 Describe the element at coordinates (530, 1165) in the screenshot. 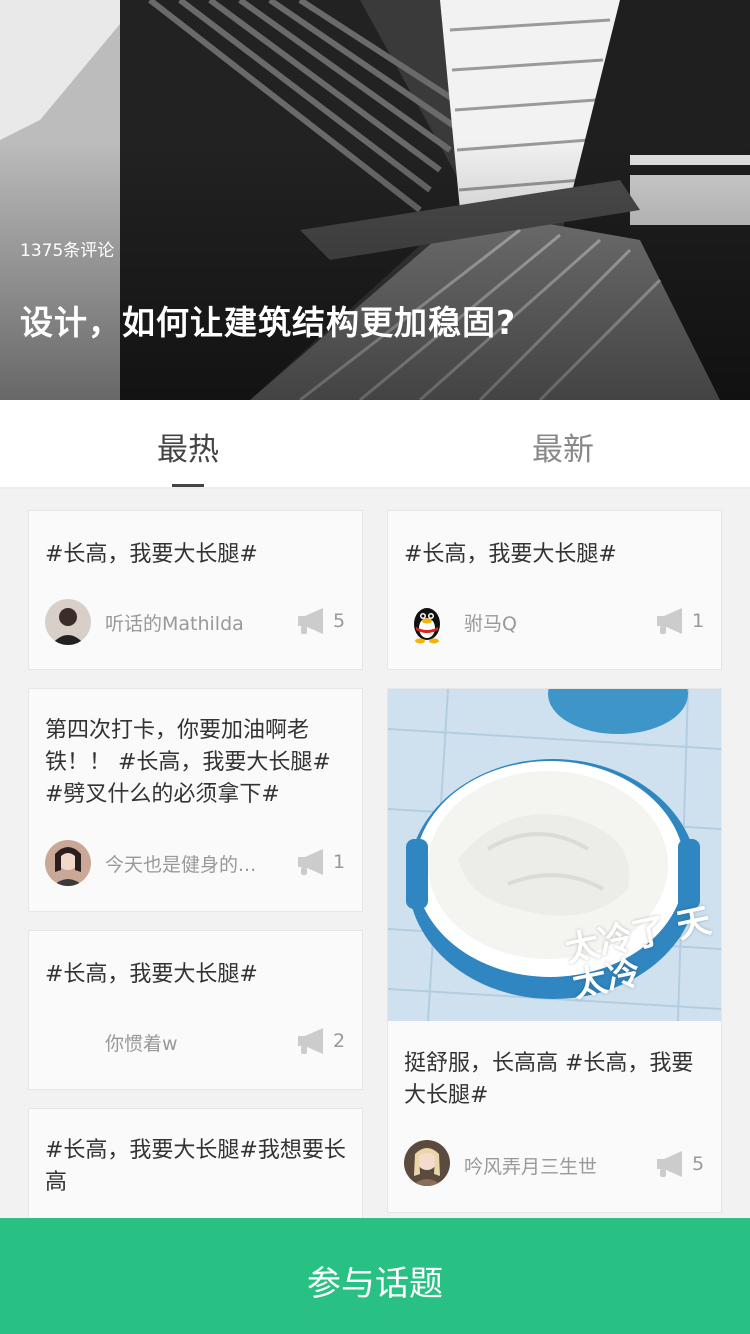

I see `author-name: 吟风弄月三生世` at that location.